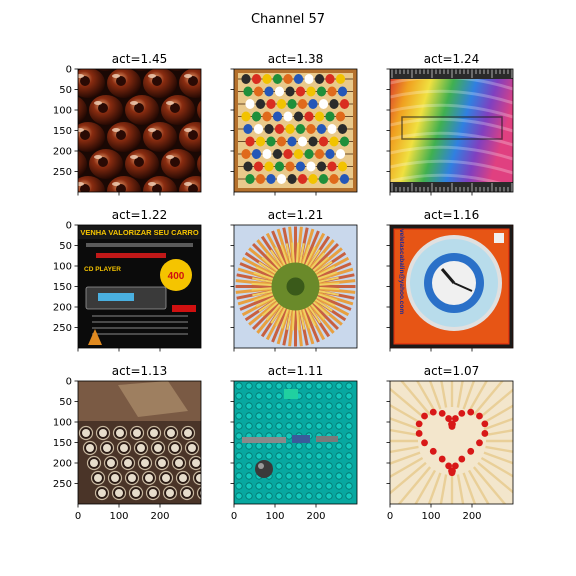  I want to click on green-lego-plate-image, so click(295, 442).